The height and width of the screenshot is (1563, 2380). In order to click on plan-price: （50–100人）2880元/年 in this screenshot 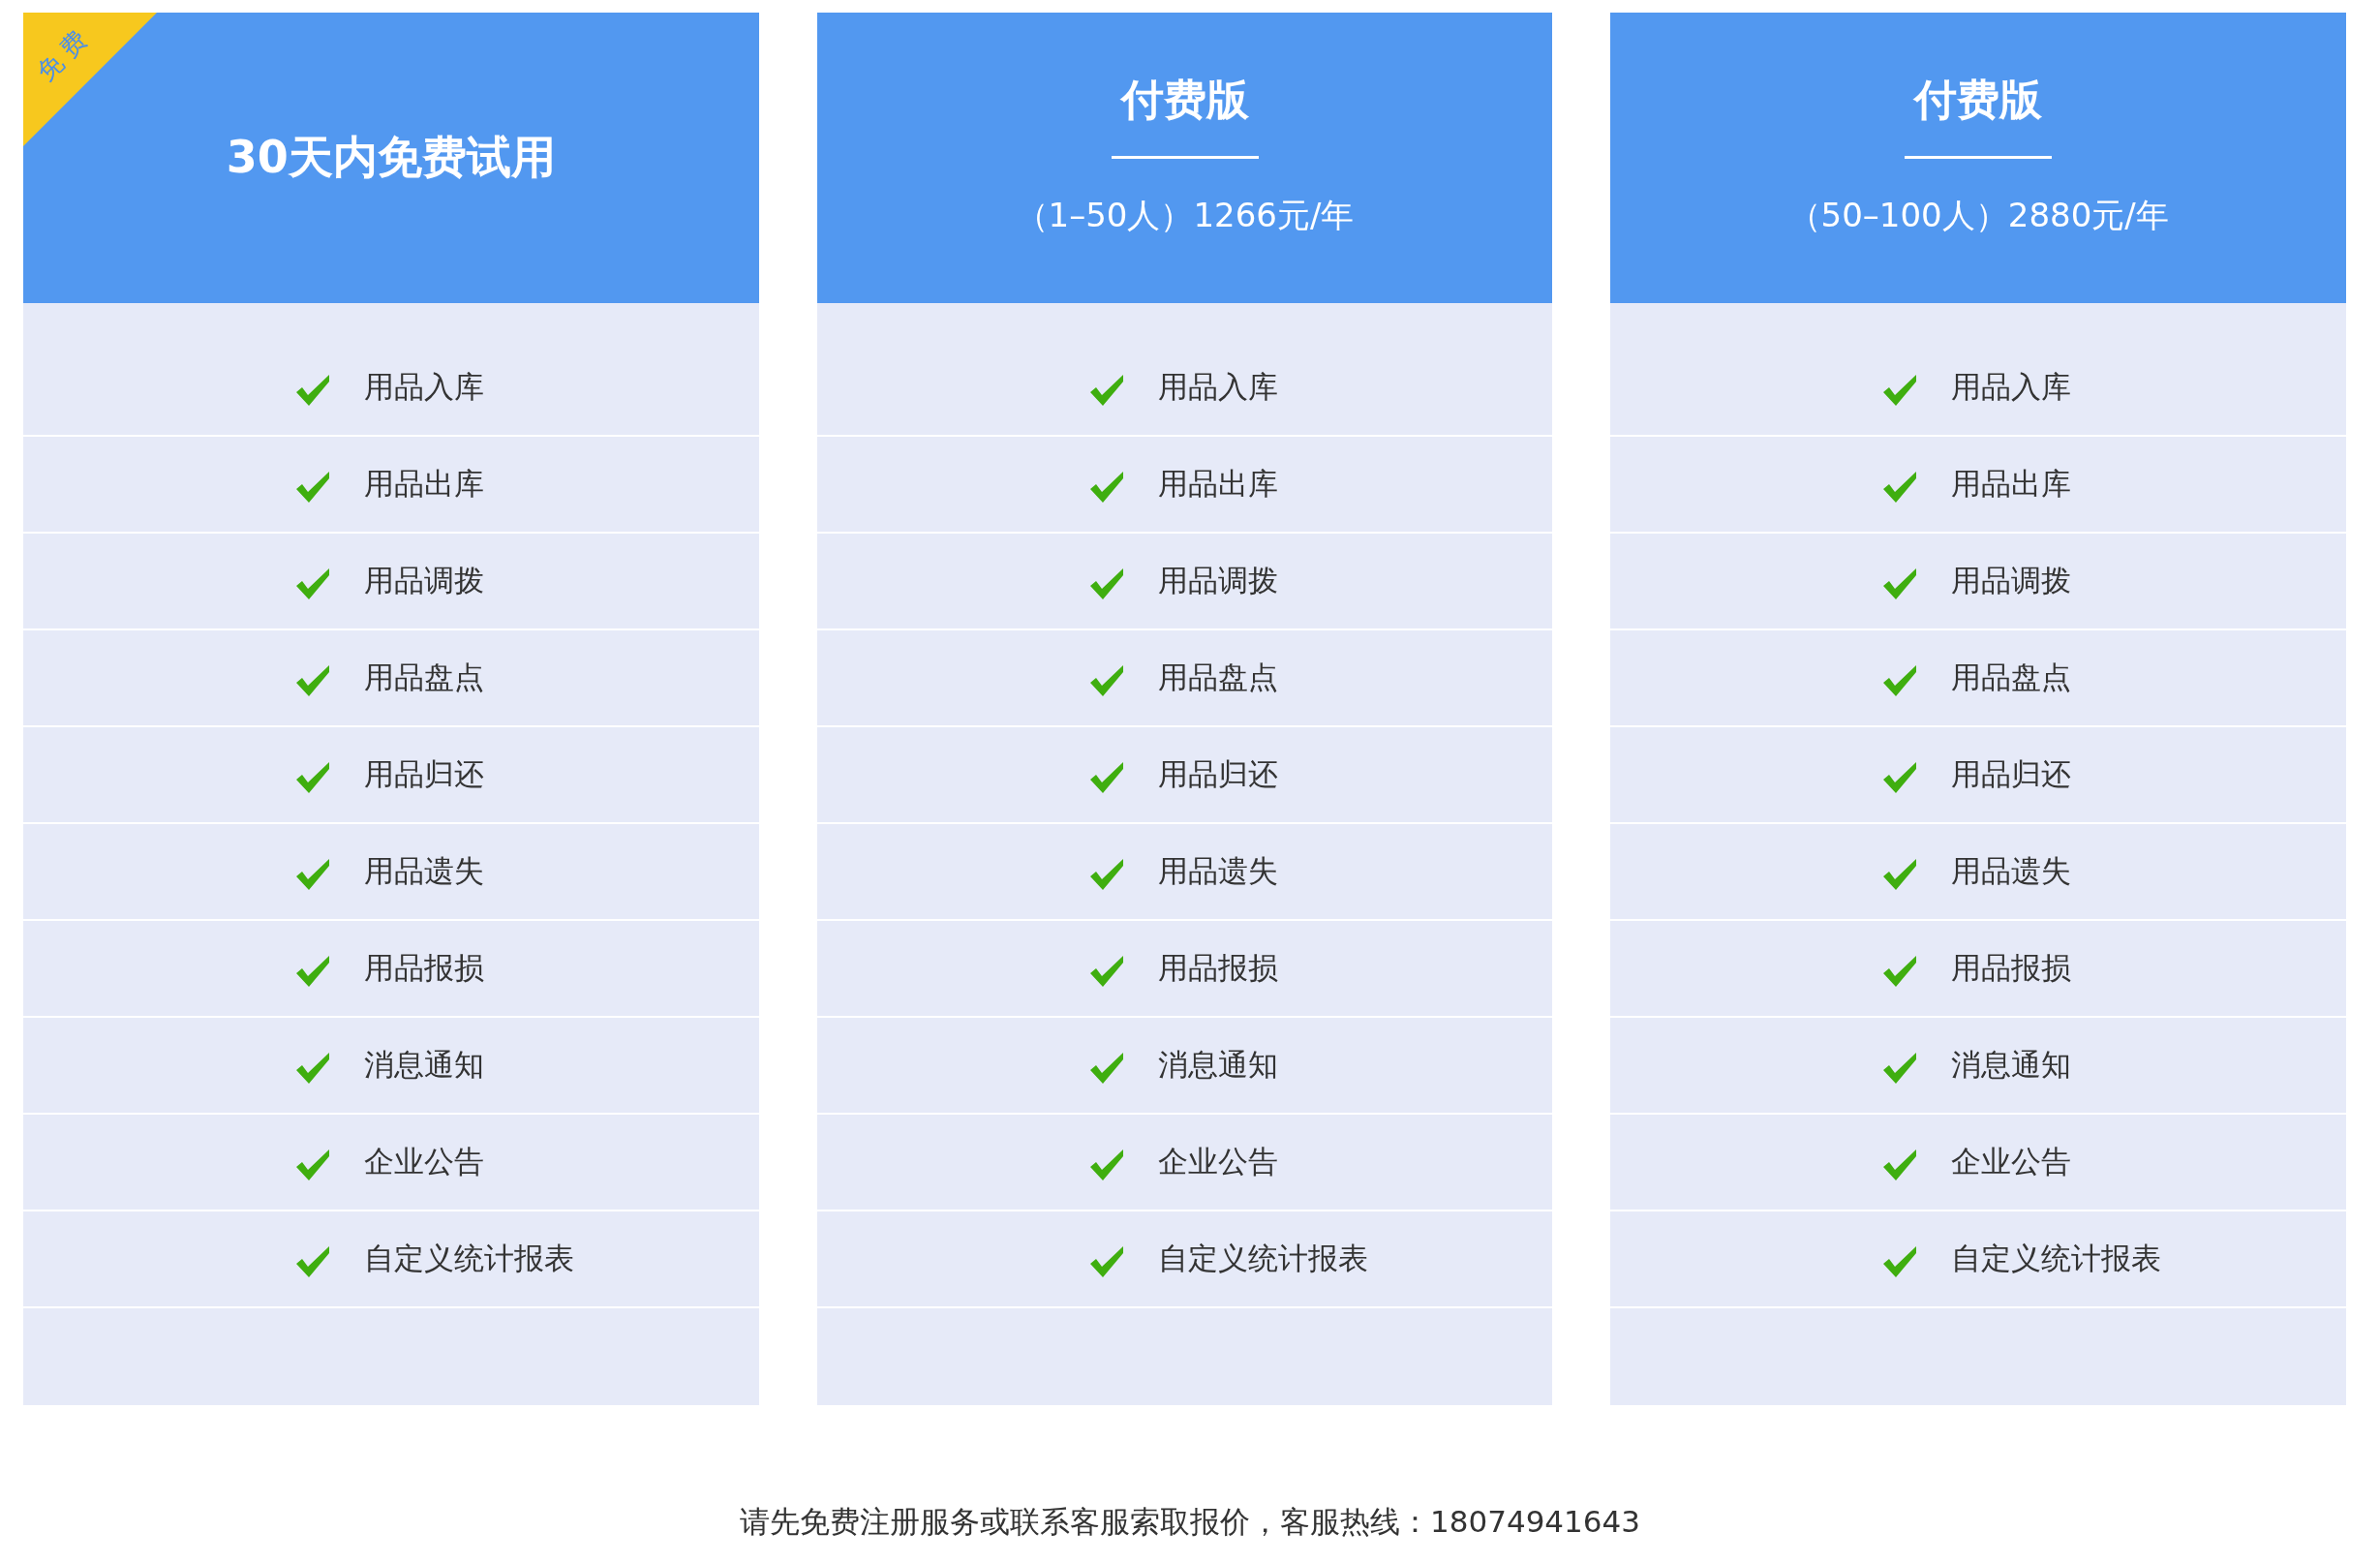, I will do `click(1978, 215)`.